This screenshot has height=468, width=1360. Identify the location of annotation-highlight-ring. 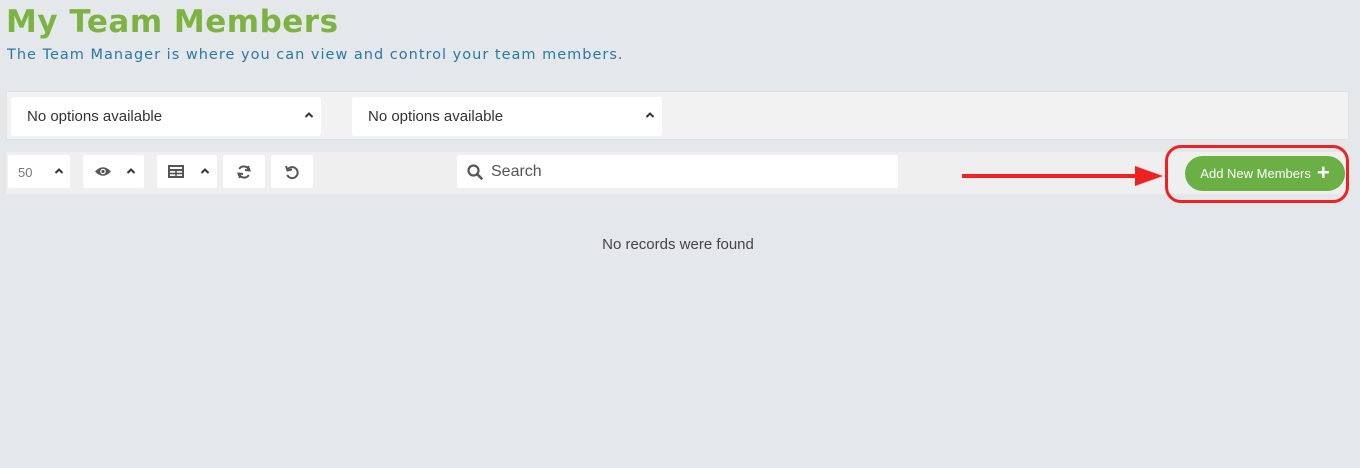
(1257, 174).